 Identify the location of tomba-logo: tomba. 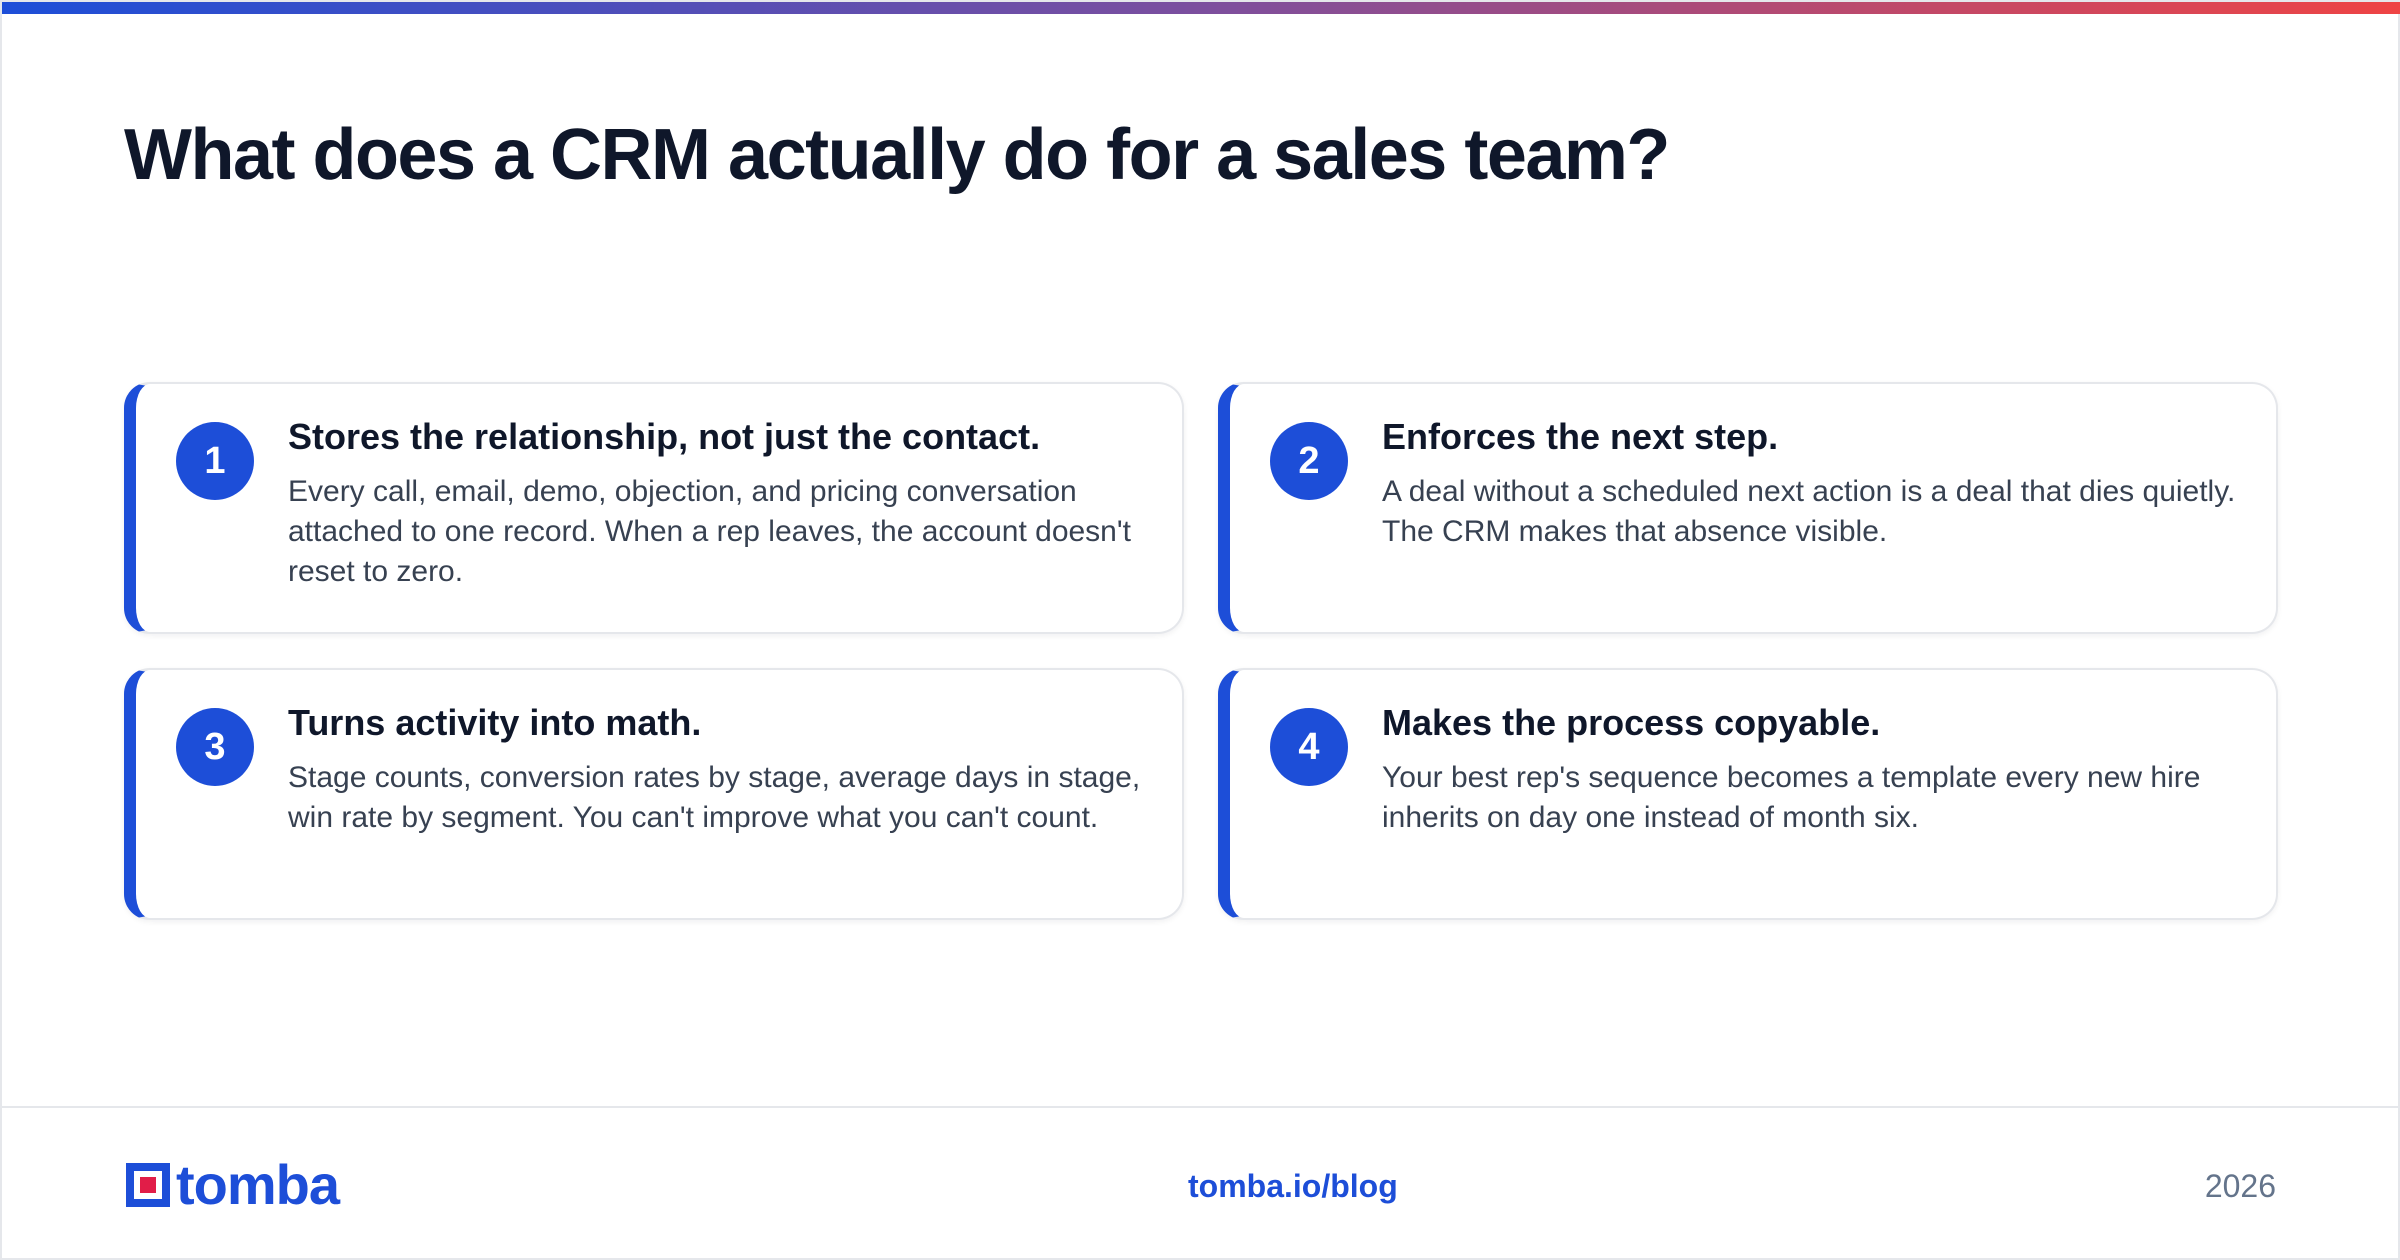
(232, 1184).